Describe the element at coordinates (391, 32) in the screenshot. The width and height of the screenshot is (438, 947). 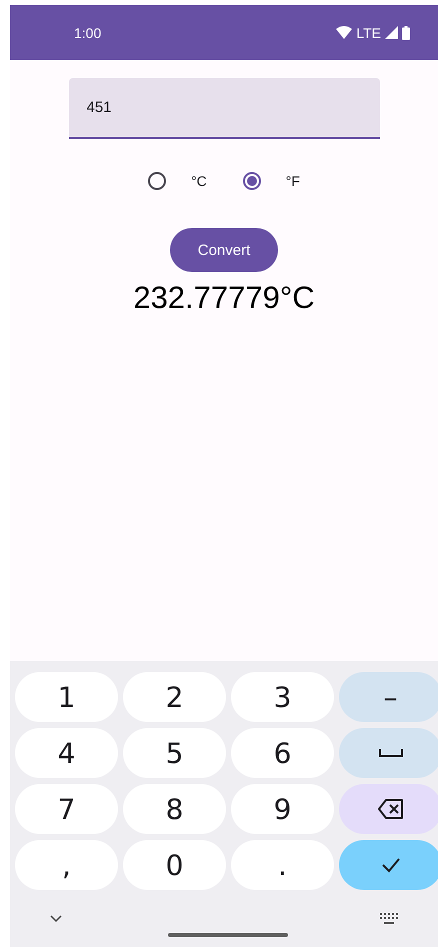
I see `signal-icon` at that location.